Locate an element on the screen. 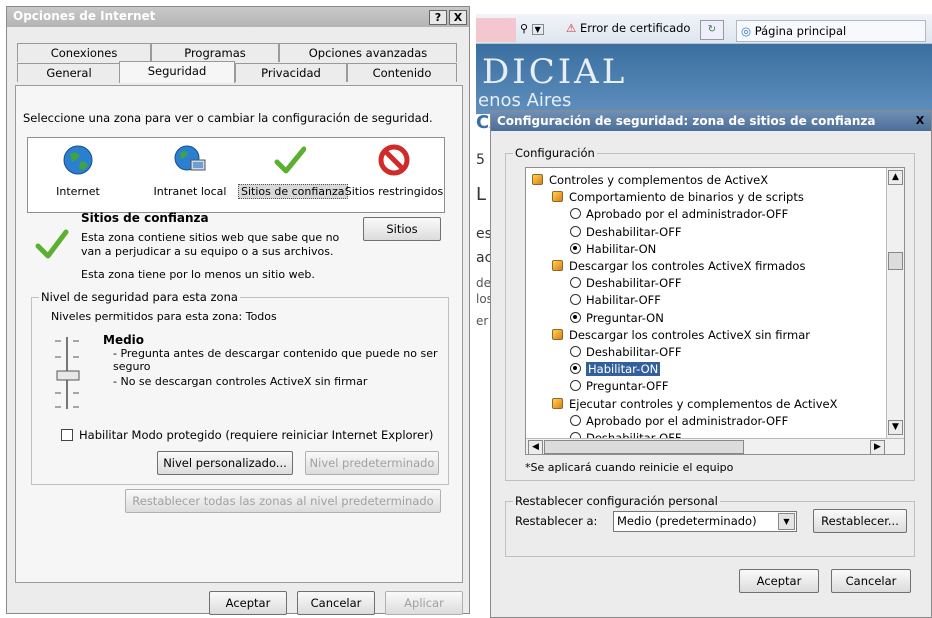 This screenshot has height=618, width=932. settings-item-label: Preguntar-OFF is located at coordinates (627, 386).